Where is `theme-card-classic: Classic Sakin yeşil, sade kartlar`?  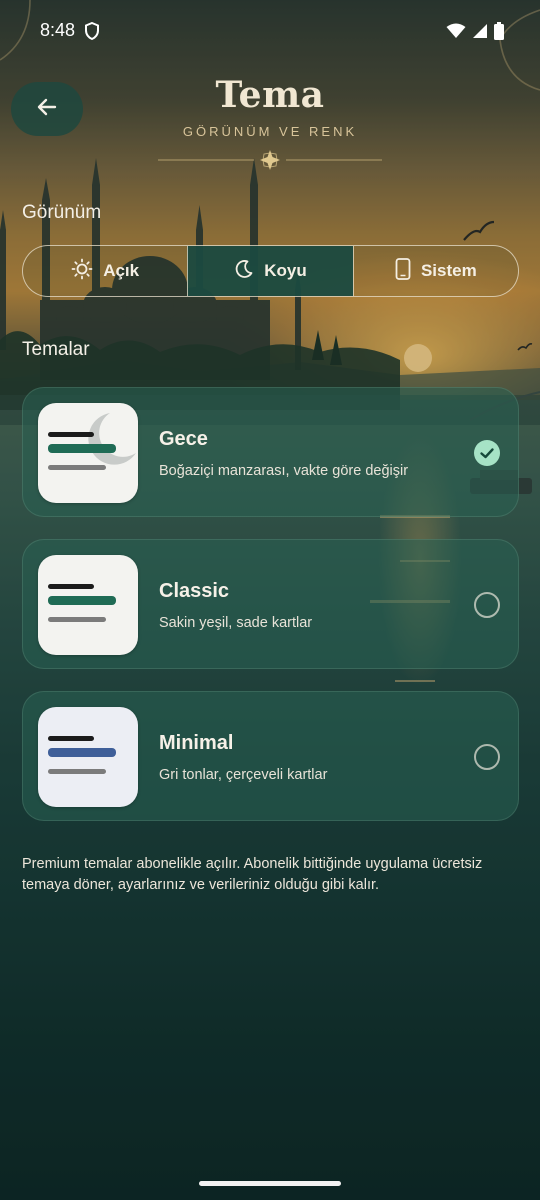
theme-card-classic: Classic Sakin yeşil, sade kartlar is located at coordinates (270, 604).